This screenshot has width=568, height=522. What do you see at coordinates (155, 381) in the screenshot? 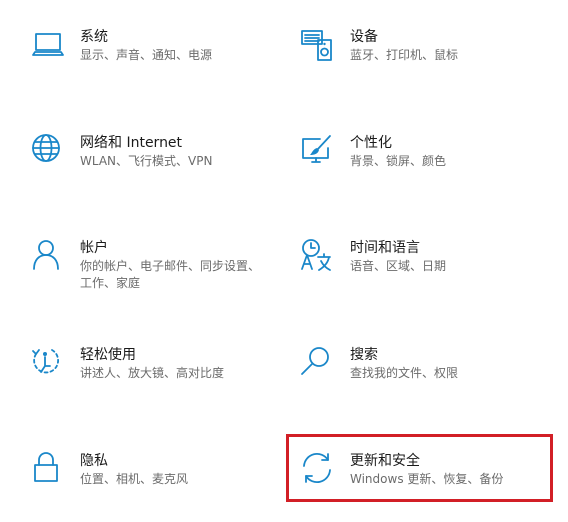
I see `settings-tile-ease-of-access: 轻松使用 讲述人、放大镜、高对比度` at bounding box center [155, 381].